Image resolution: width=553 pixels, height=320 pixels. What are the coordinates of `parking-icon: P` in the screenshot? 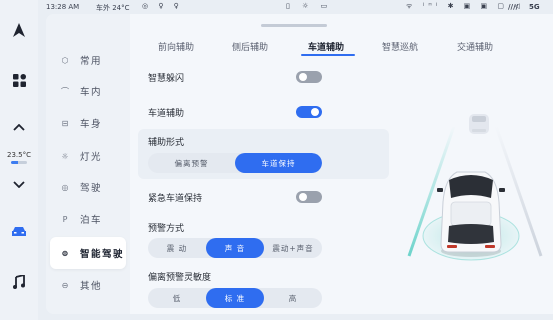 It's located at (65, 219).